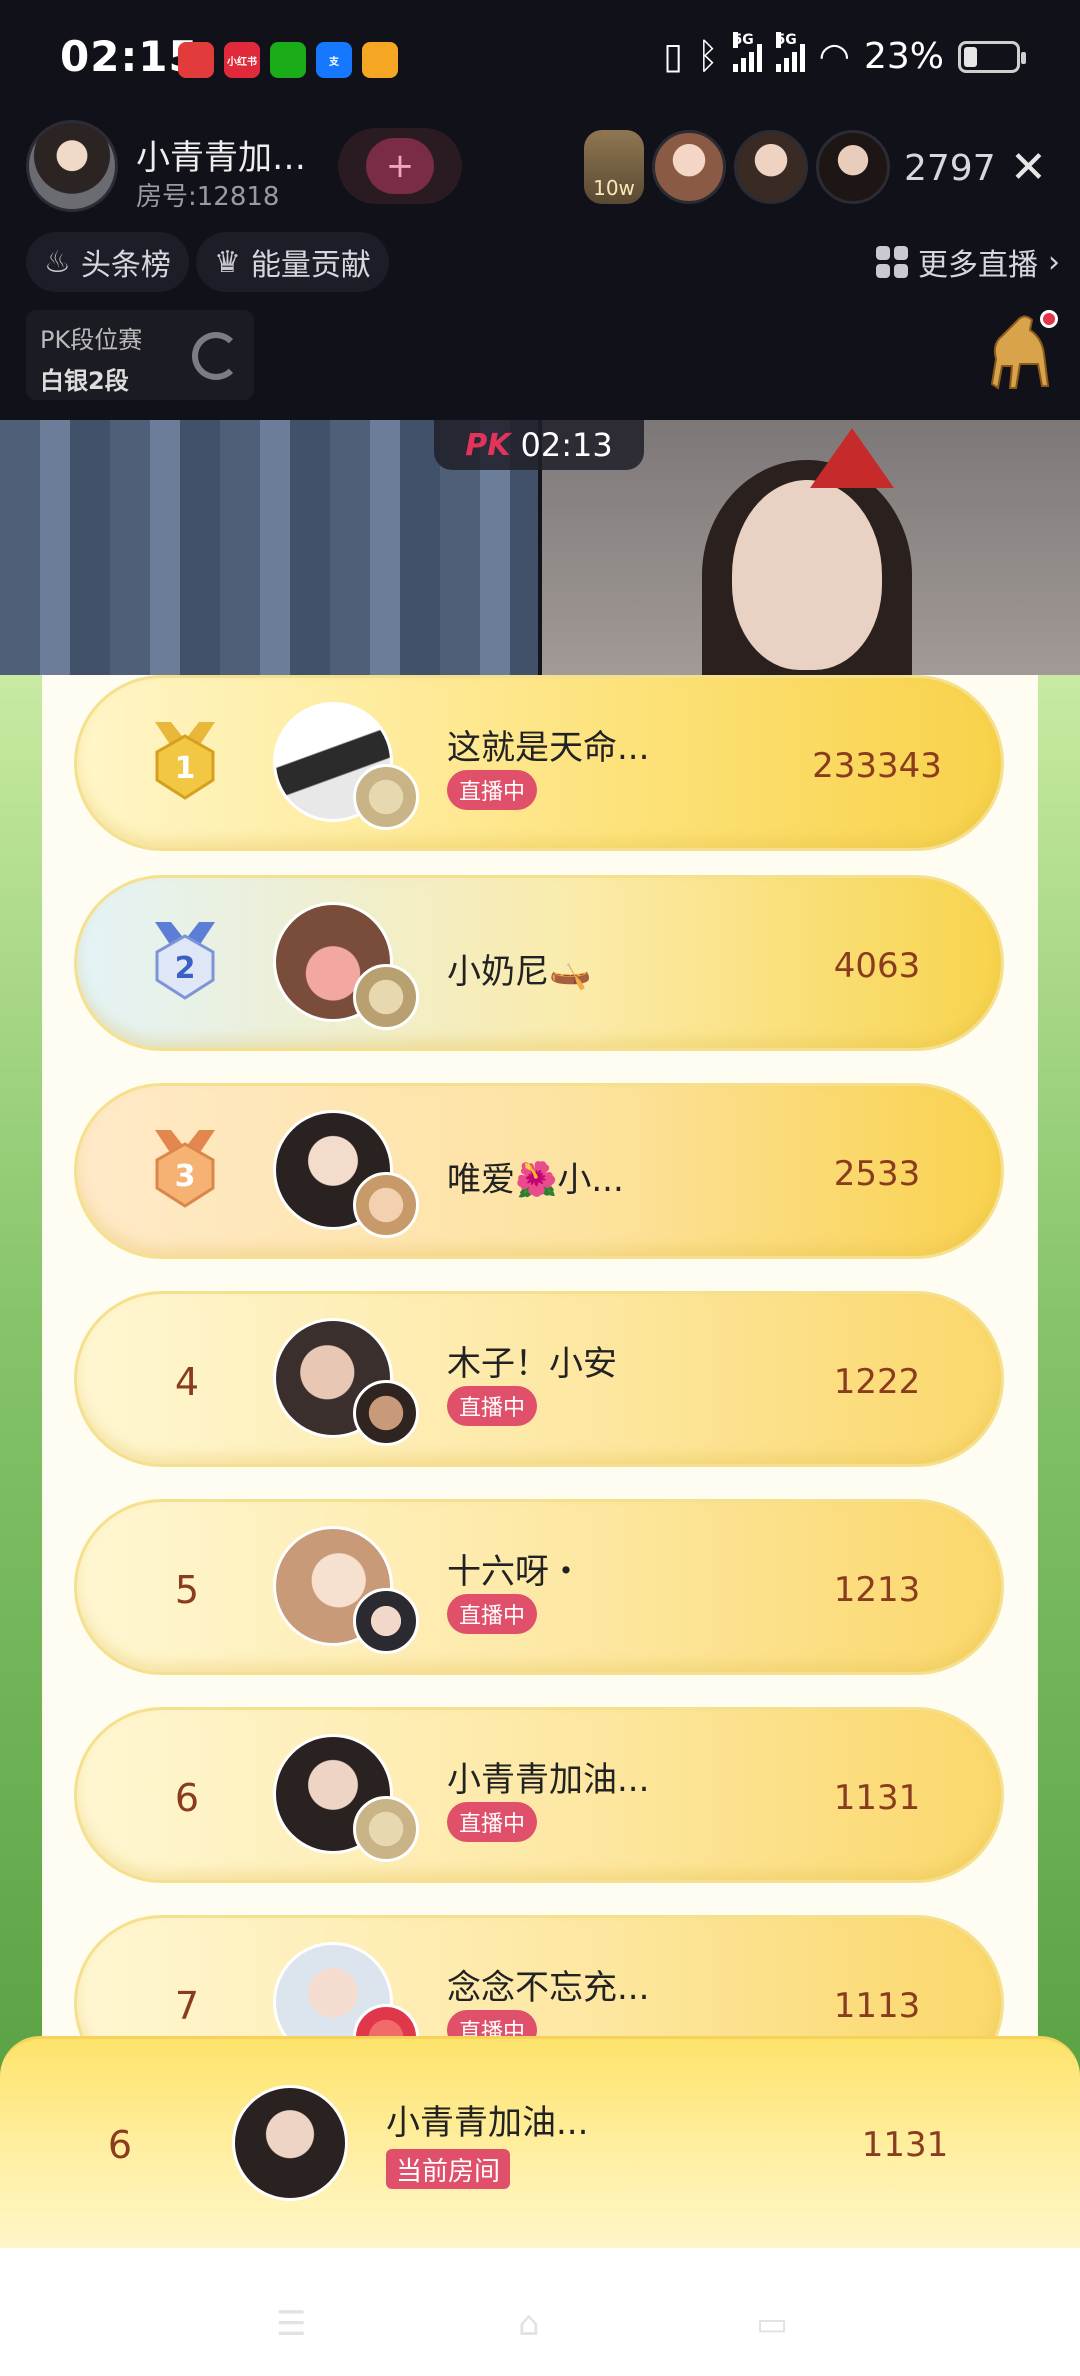  What do you see at coordinates (291, 2324) in the screenshot?
I see `menu-icon: ☰` at bounding box center [291, 2324].